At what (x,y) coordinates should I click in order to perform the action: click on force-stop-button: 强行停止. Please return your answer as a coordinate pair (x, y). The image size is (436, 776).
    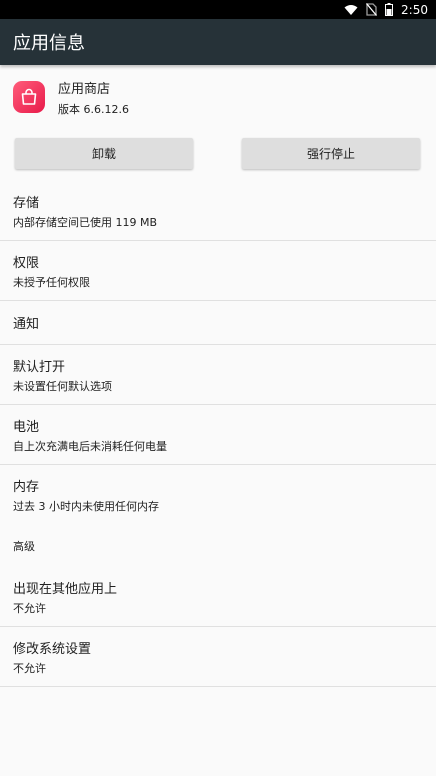
    Looking at the image, I should click on (331, 153).